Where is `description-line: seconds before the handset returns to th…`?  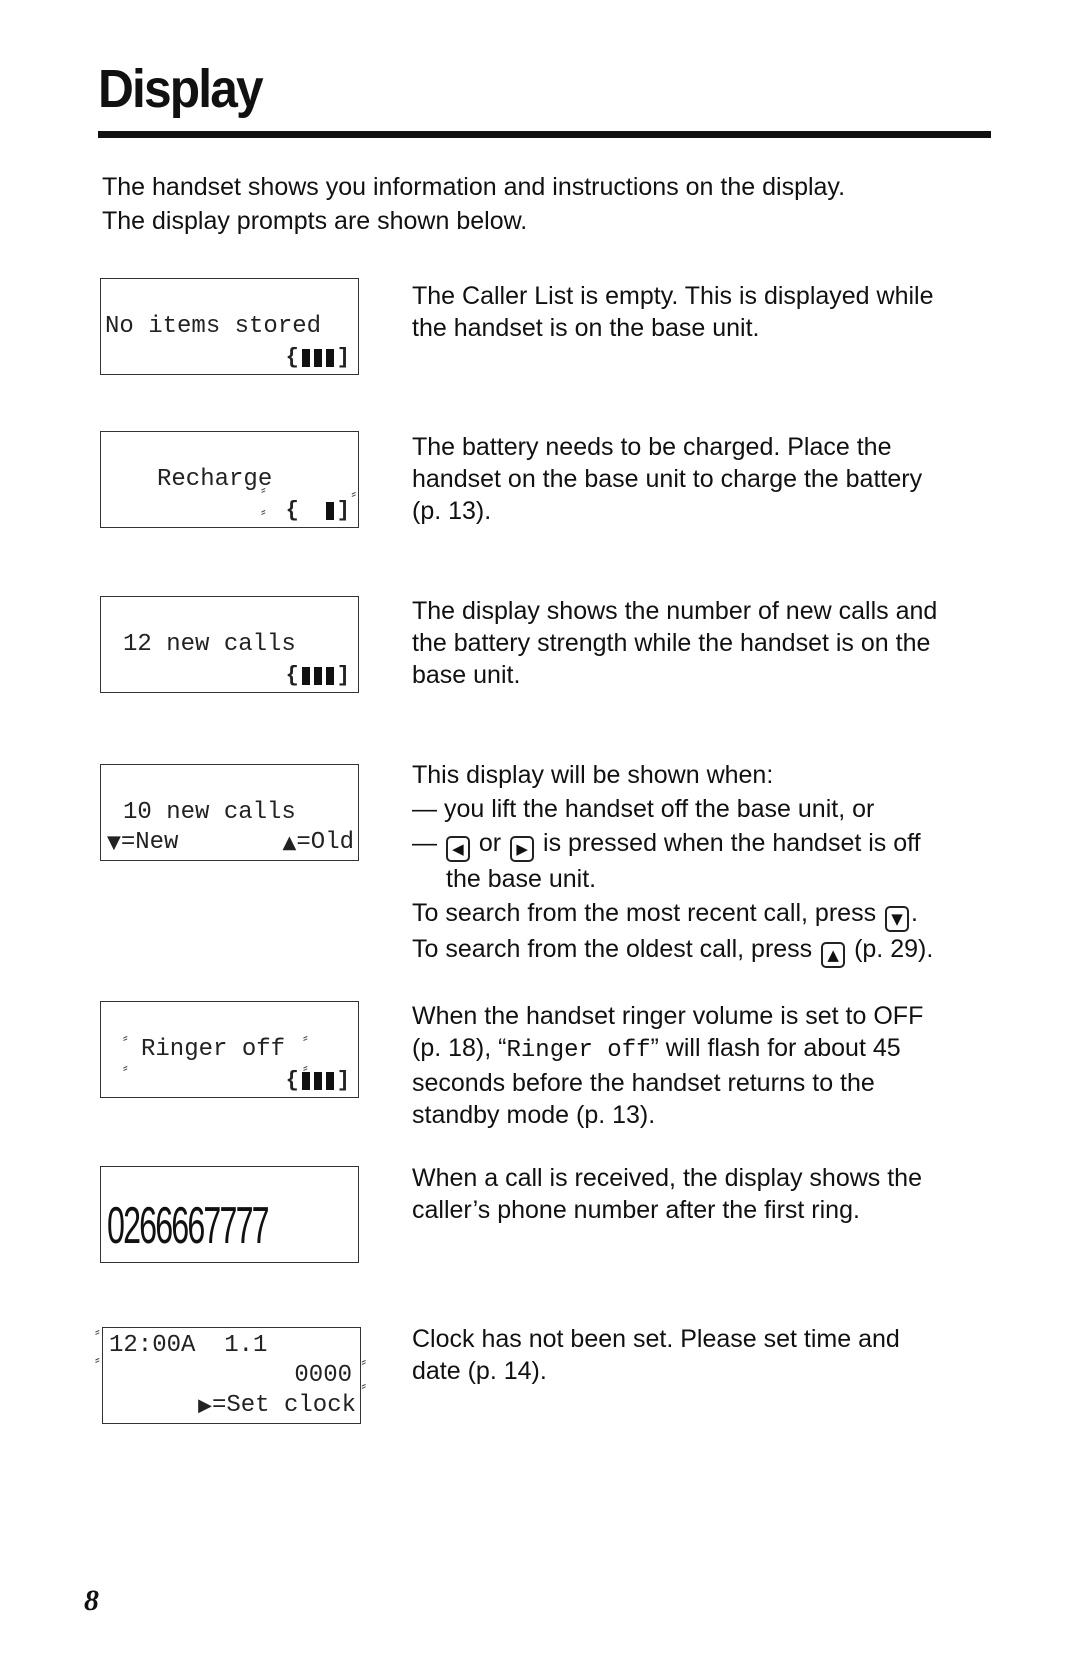
description-line: seconds before the handset returns to th… is located at coordinates (643, 1083).